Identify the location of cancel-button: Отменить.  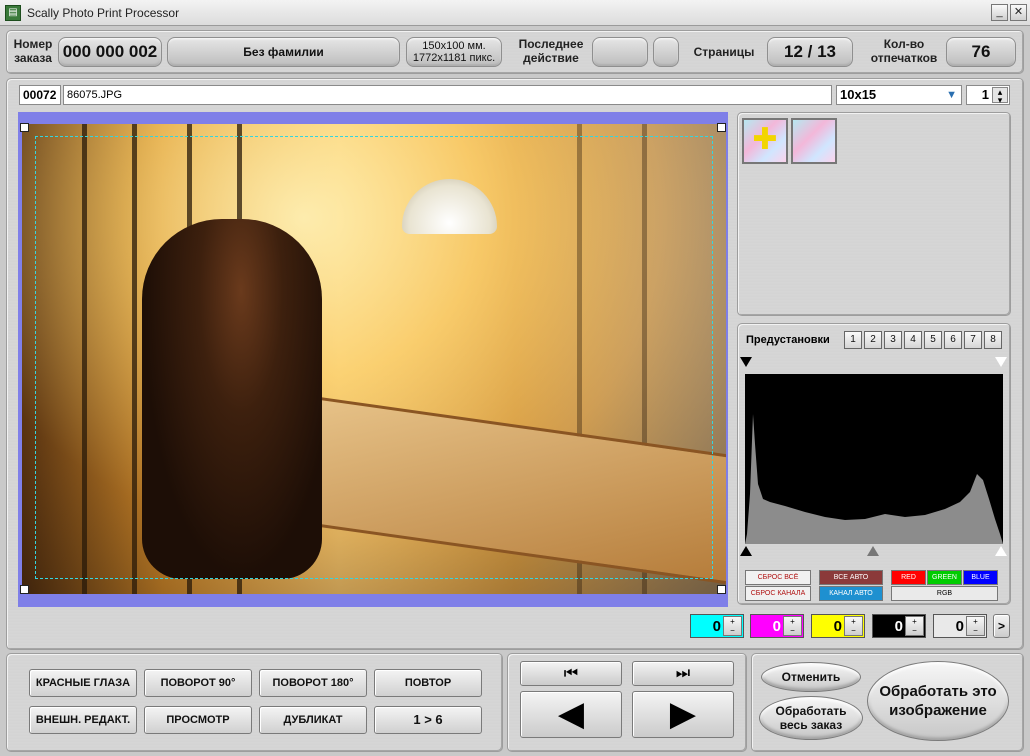
(811, 677).